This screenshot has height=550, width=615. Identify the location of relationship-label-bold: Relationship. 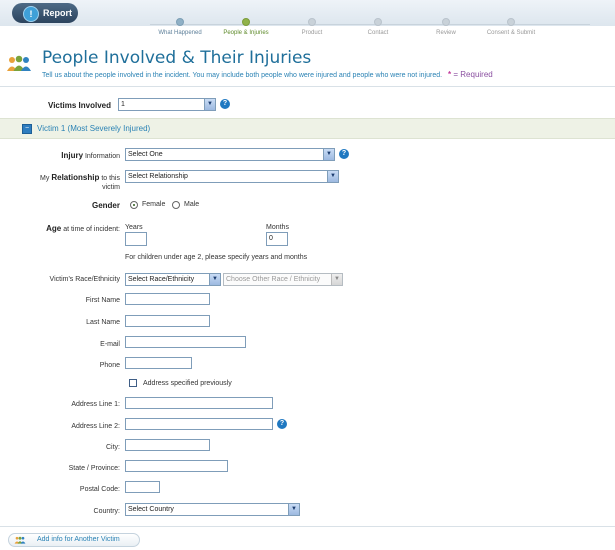
(75, 177).